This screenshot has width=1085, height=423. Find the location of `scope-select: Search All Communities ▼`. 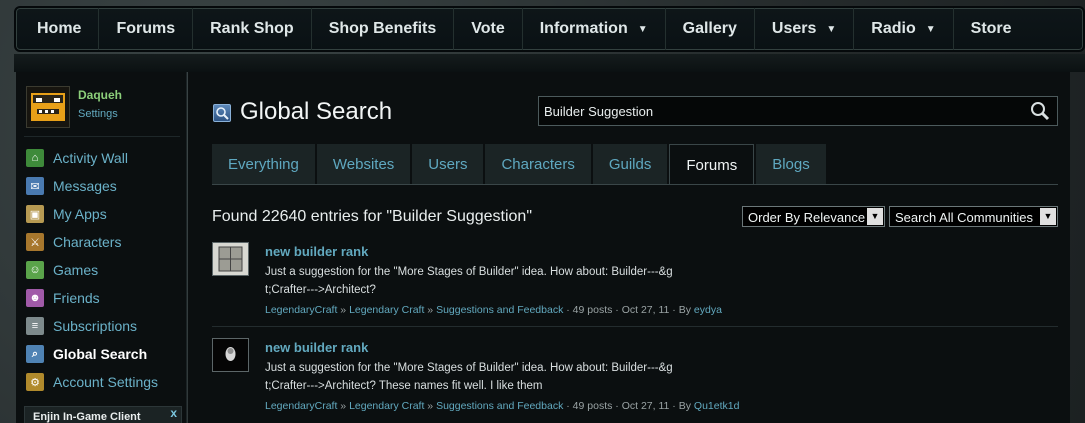

scope-select: Search All Communities ▼ is located at coordinates (973, 216).